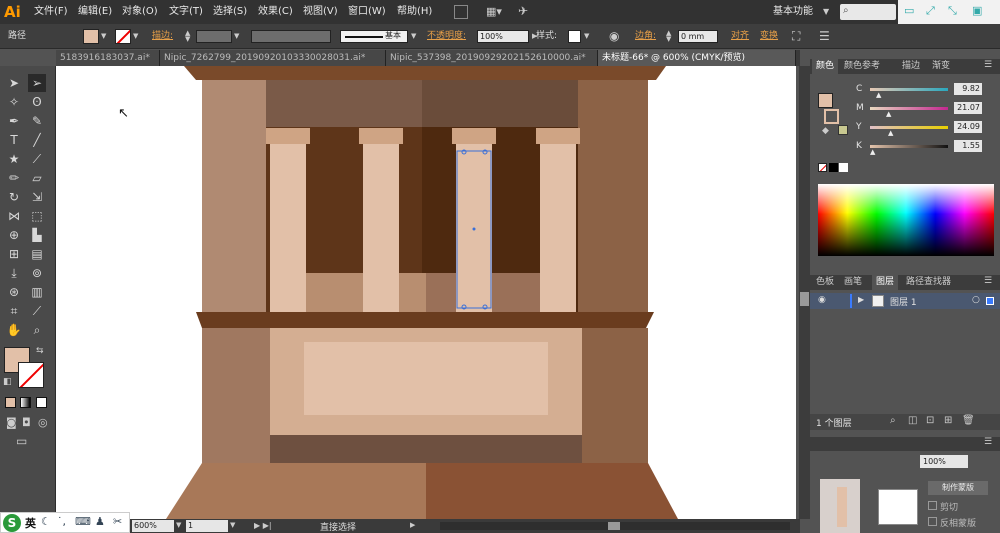 The height and width of the screenshot is (533, 1000). Describe the element at coordinates (214, 36) in the screenshot. I see `stroke-weight-input` at that location.